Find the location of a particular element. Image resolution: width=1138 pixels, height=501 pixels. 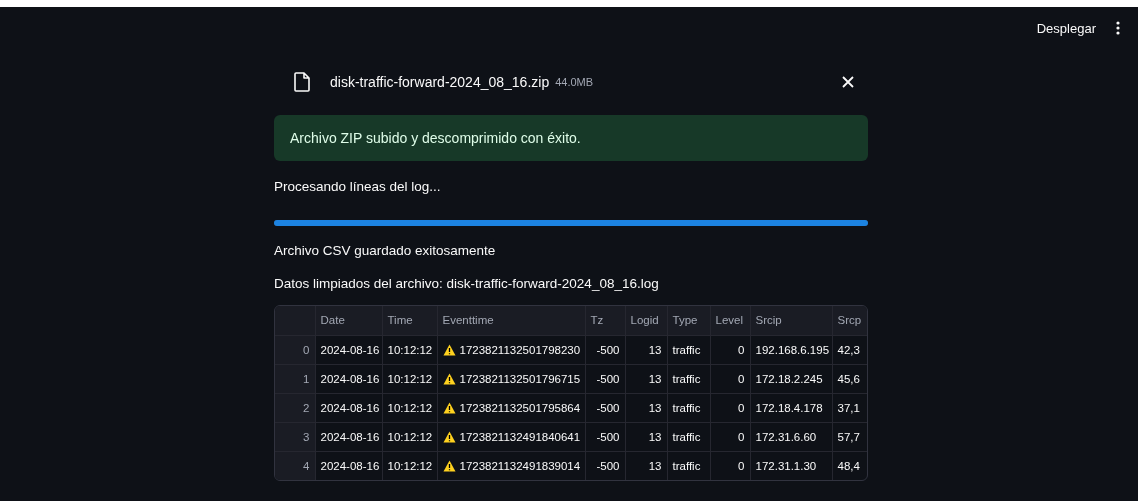

table-cell: 172.18.4.178 is located at coordinates (789, 407).